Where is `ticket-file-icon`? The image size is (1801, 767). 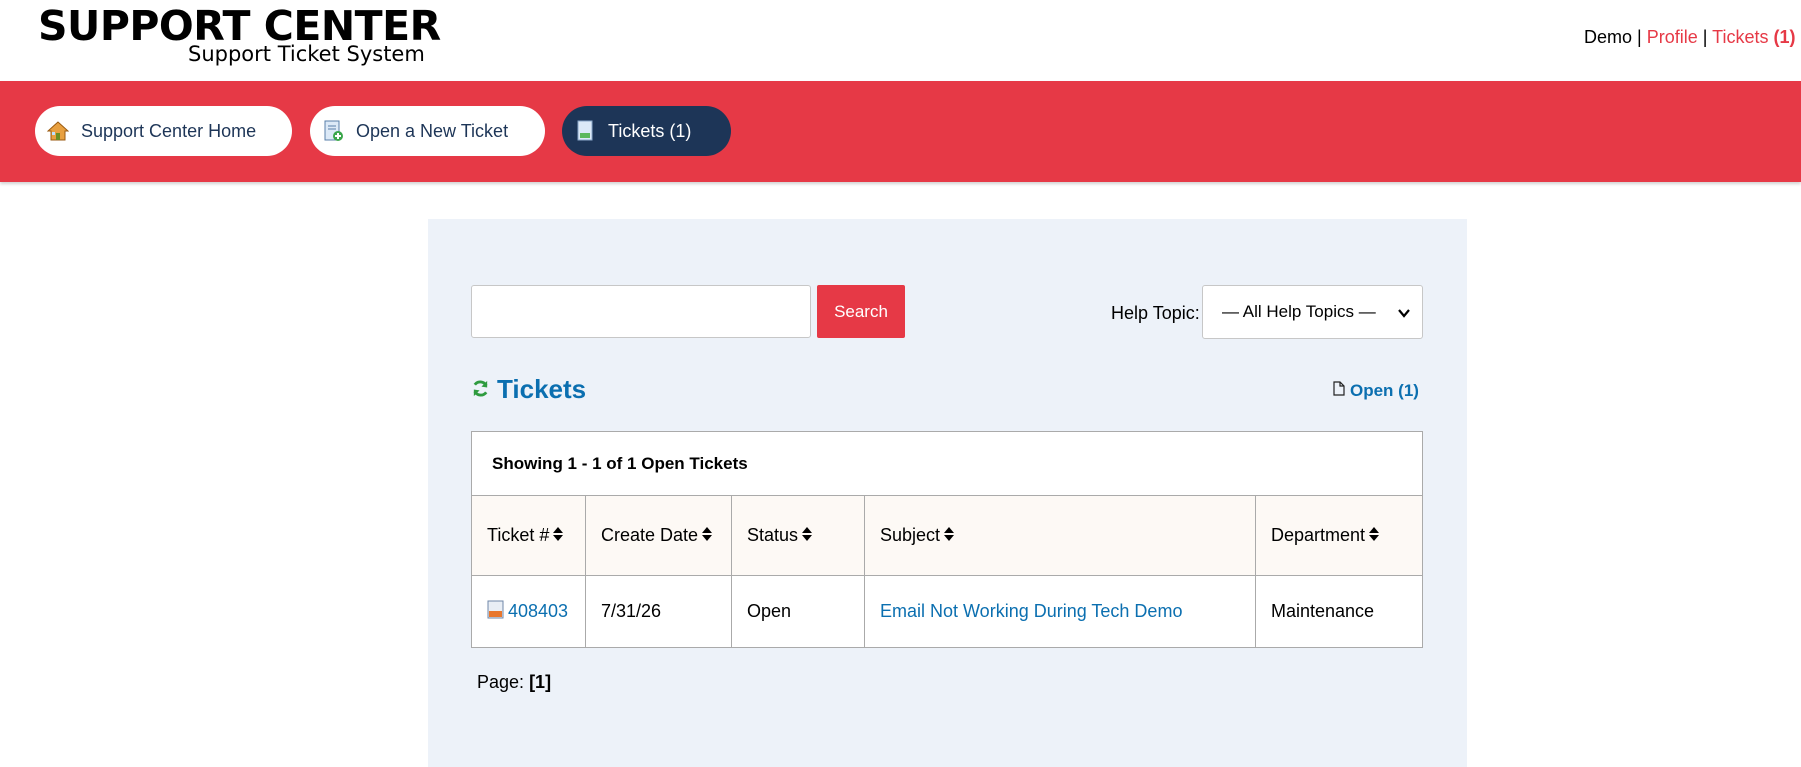 ticket-file-icon is located at coordinates (495, 612).